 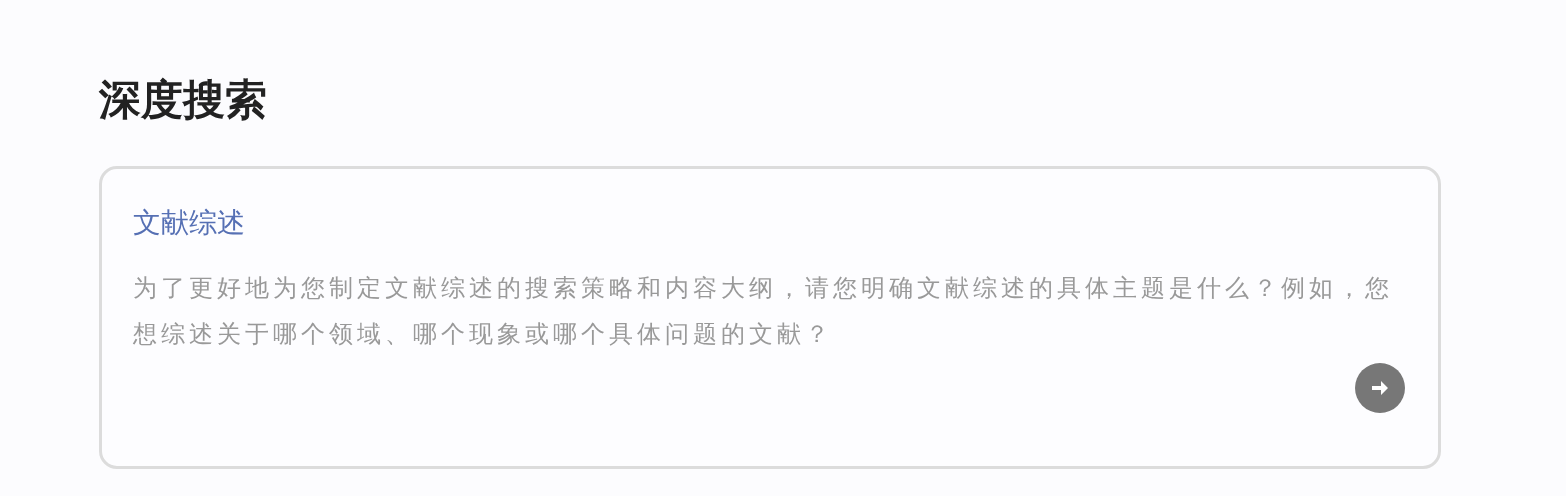 I want to click on page-title: 深度搜索, so click(x=183, y=100).